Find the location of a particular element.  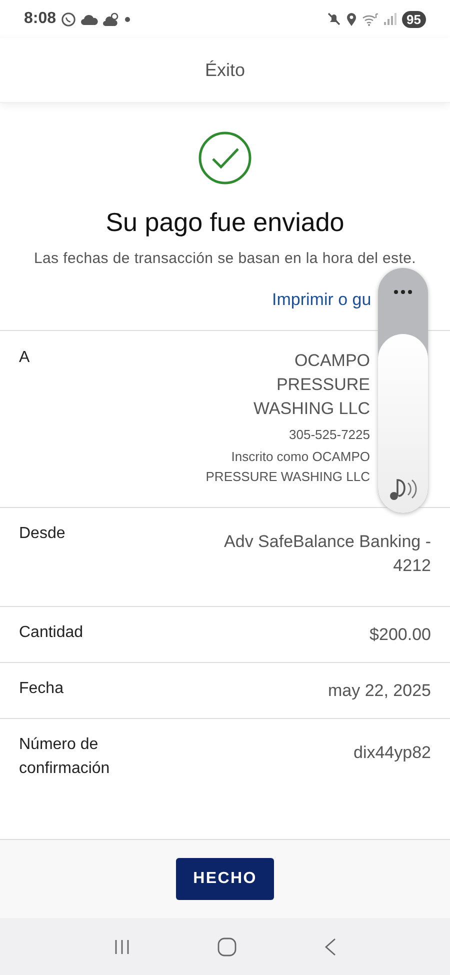

field-label: Fecha is located at coordinates (41, 689).